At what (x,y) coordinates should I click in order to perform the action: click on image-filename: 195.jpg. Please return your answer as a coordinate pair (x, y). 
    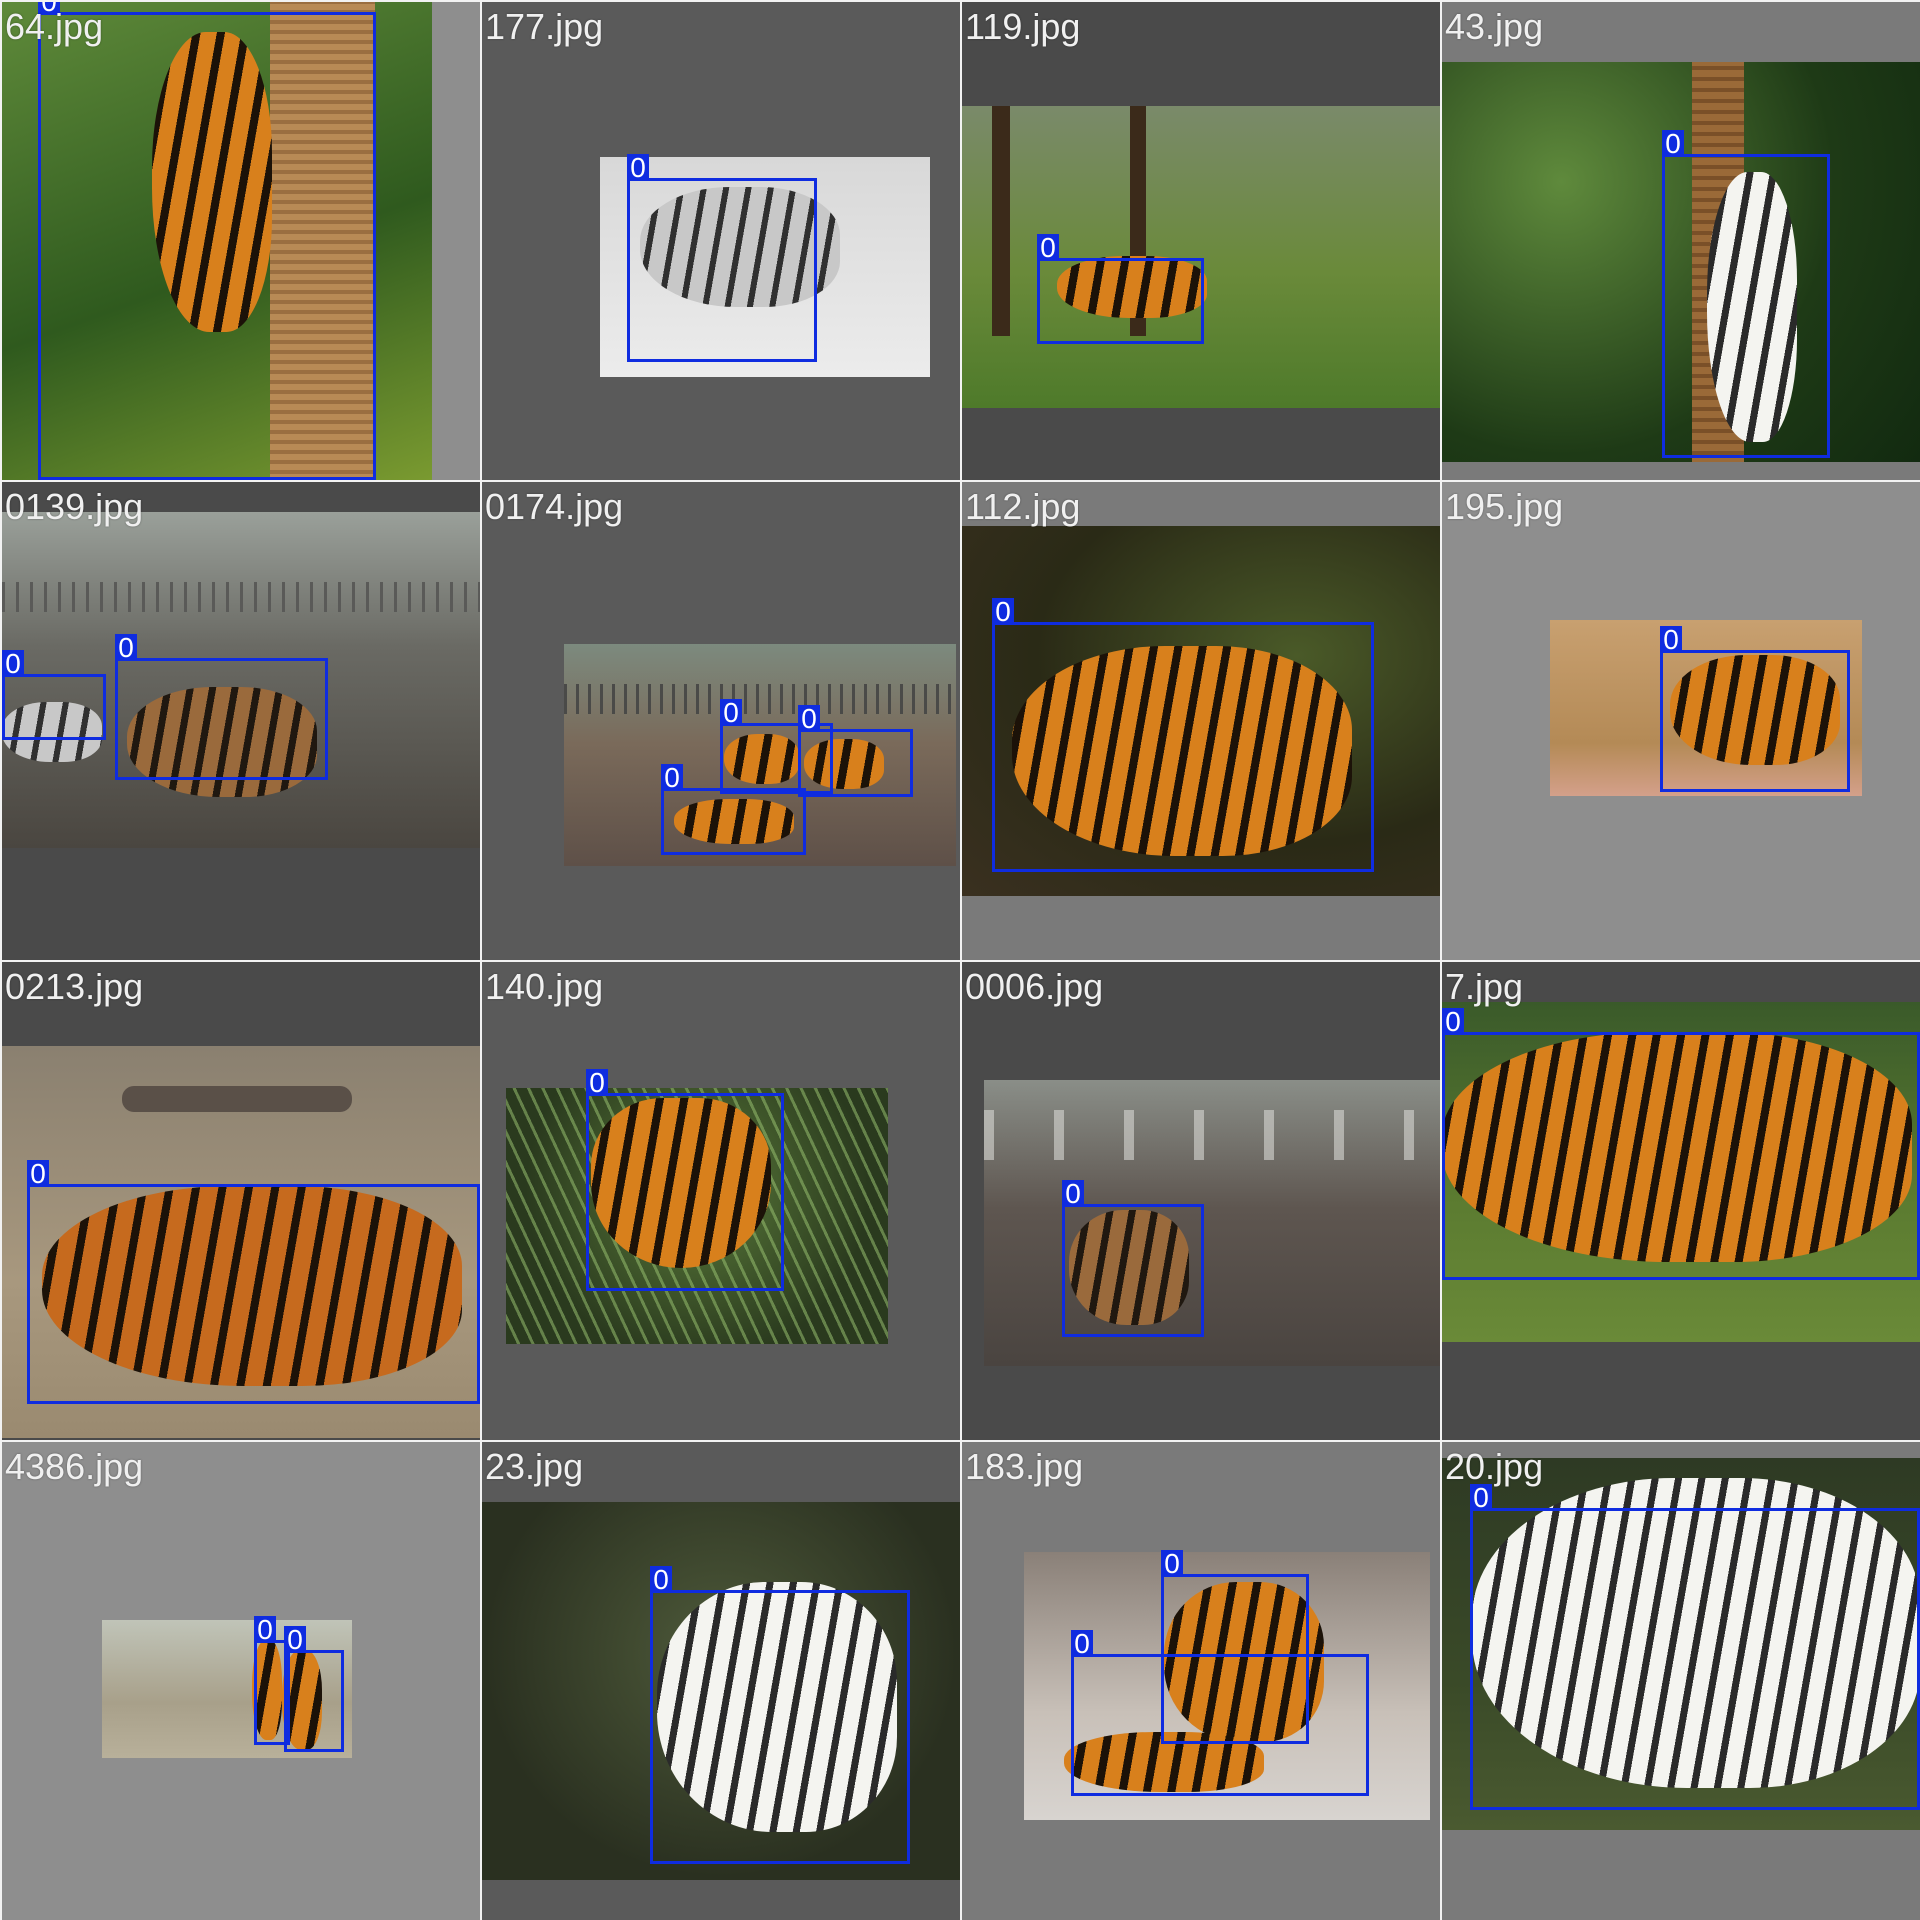
    Looking at the image, I should click on (1504, 506).